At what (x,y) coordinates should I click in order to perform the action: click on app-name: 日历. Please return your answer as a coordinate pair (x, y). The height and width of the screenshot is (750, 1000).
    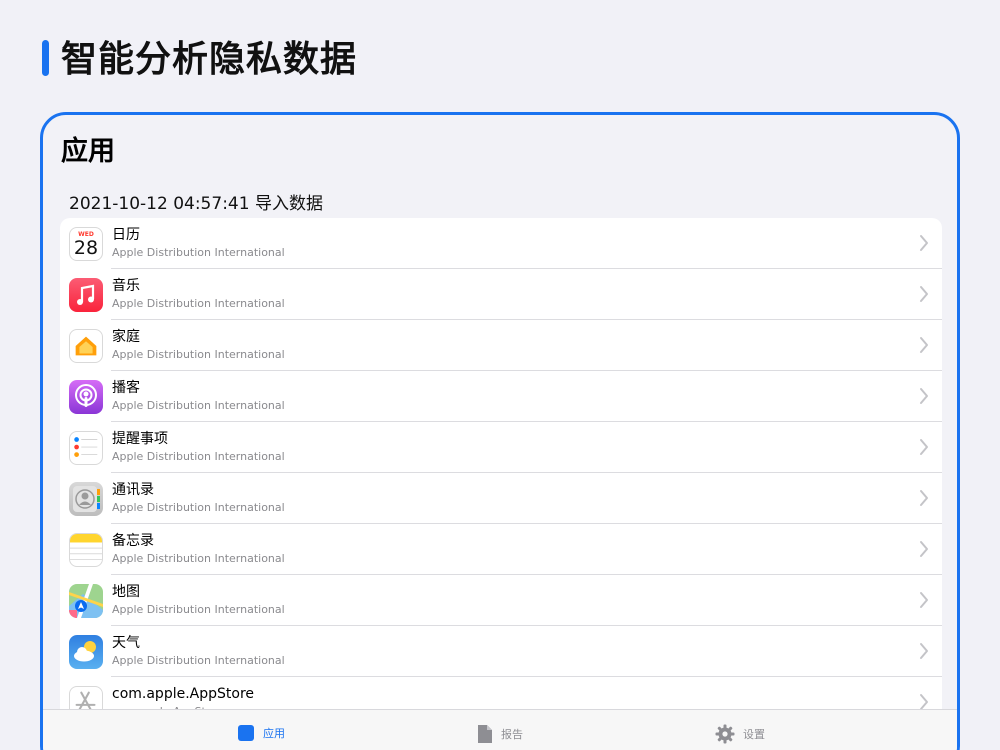
    Looking at the image, I should click on (126, 235).